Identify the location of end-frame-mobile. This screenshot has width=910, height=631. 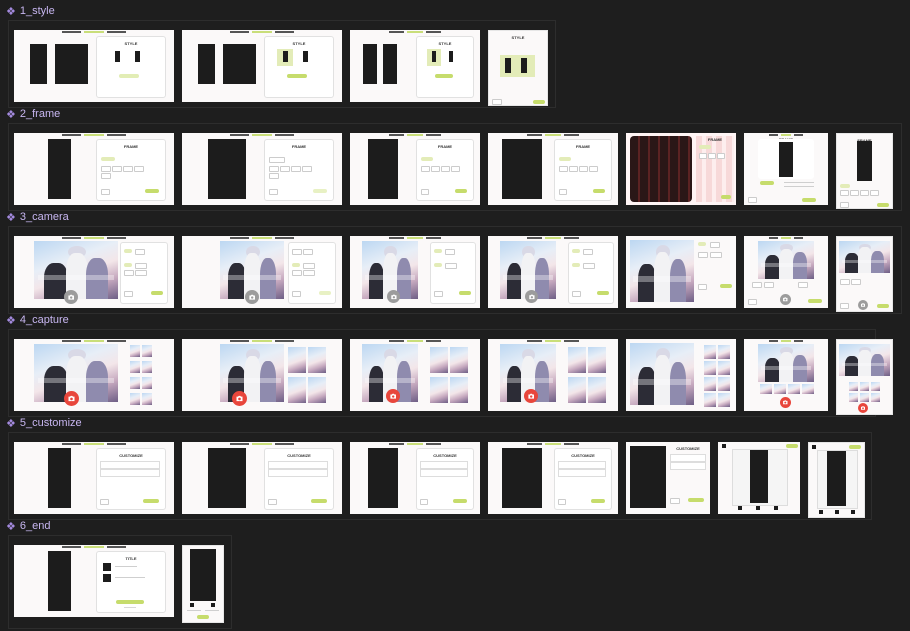
(203, 584).